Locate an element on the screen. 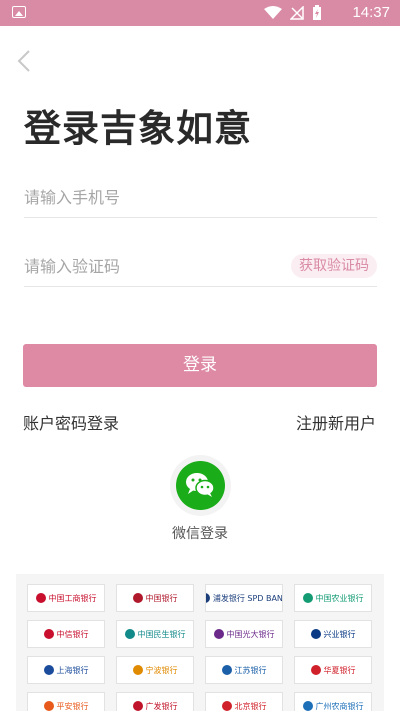 The width and height of the screenshot is (400, 711). back-button is located at coordinates (25, 61).